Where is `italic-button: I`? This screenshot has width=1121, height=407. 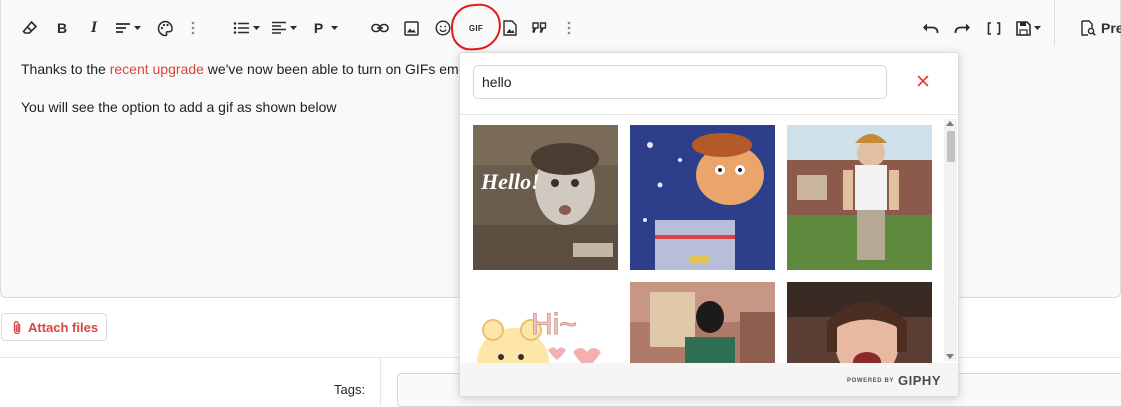
italic-button: I is located at coordinates (94, 28).